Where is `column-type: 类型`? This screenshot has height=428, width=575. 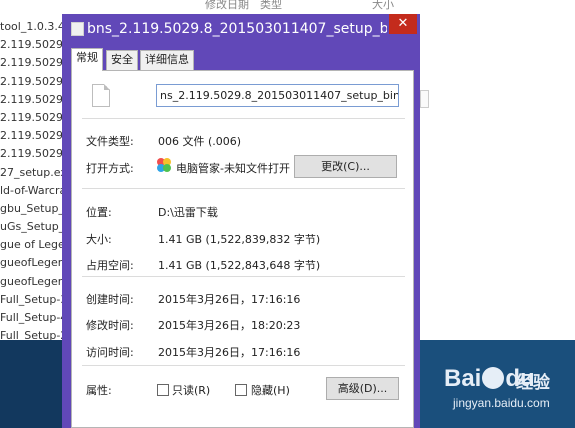
column-type: 类型 is located at coordinates (271, 6).